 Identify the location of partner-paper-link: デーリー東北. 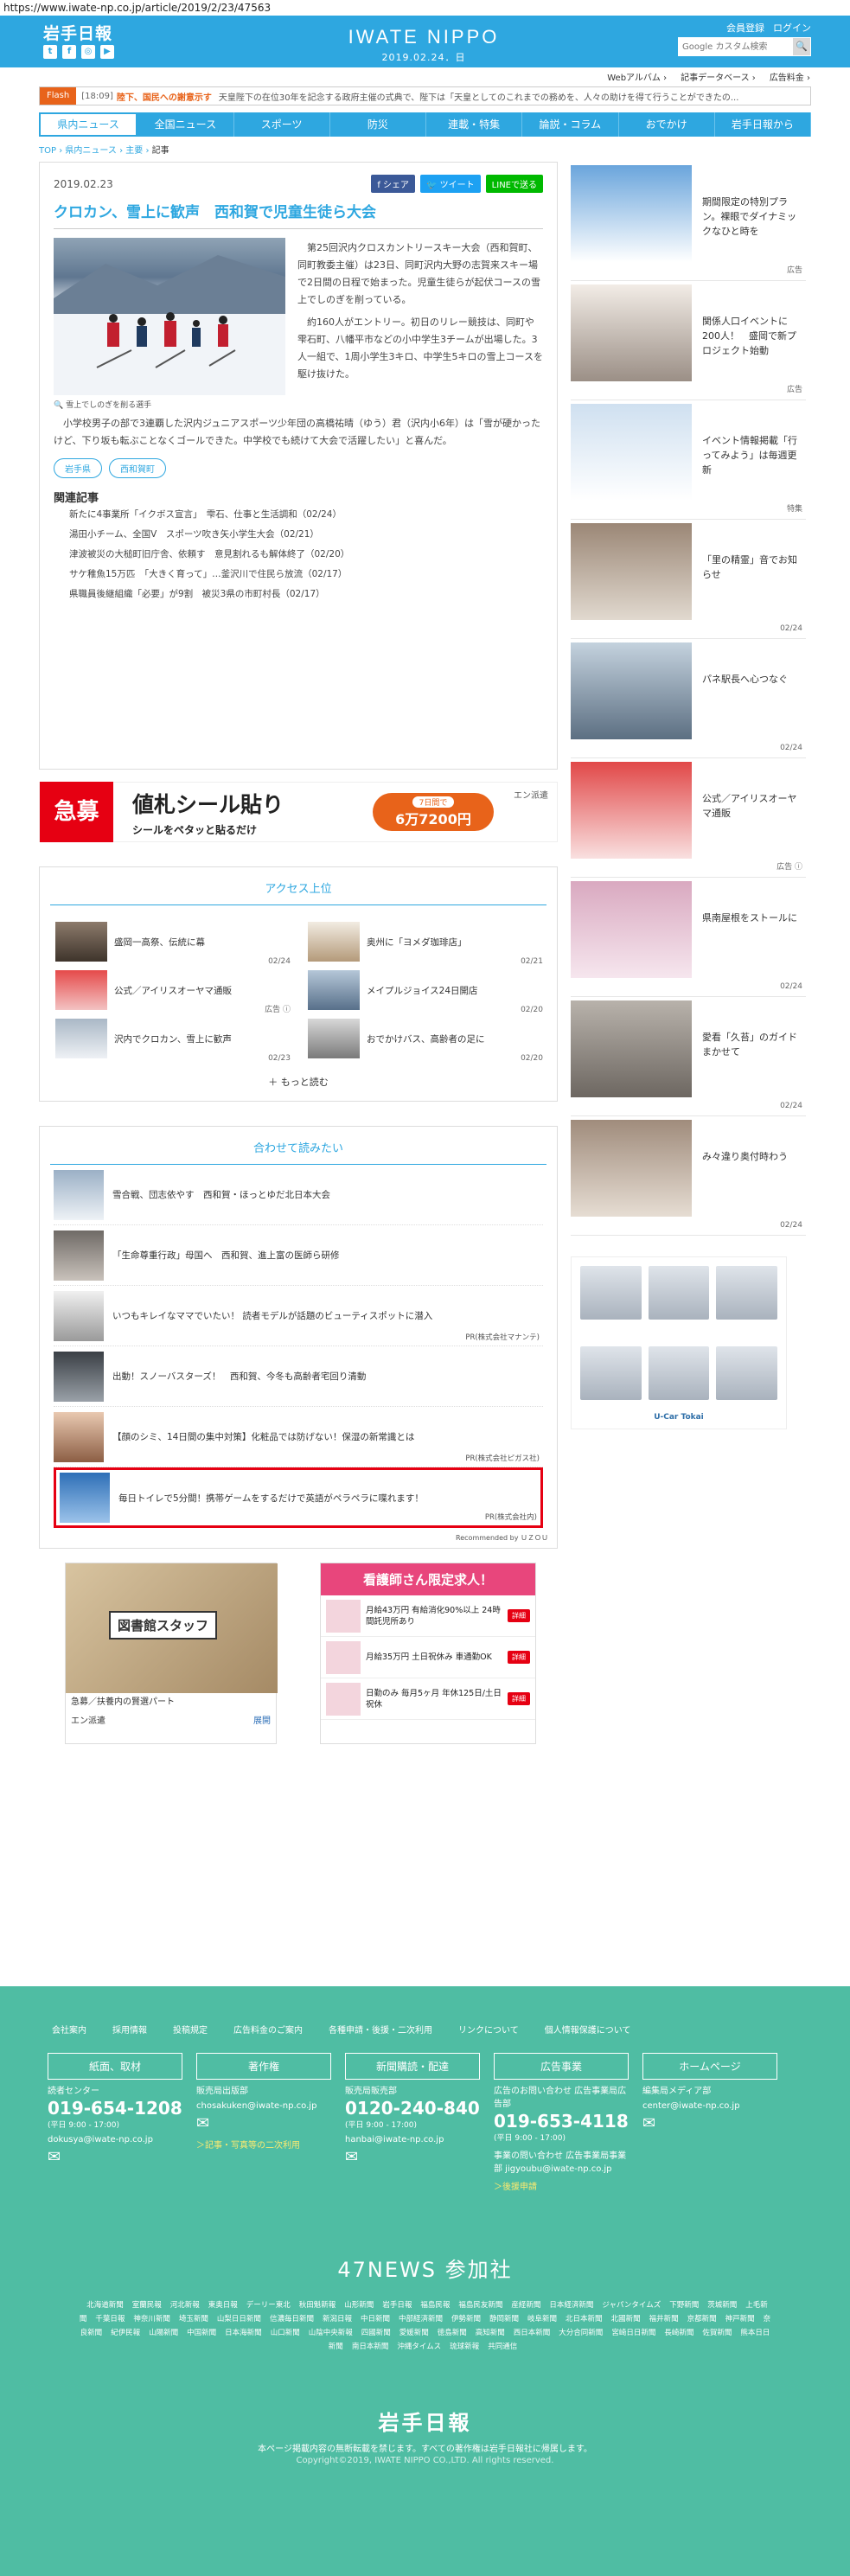
(268, 2306).